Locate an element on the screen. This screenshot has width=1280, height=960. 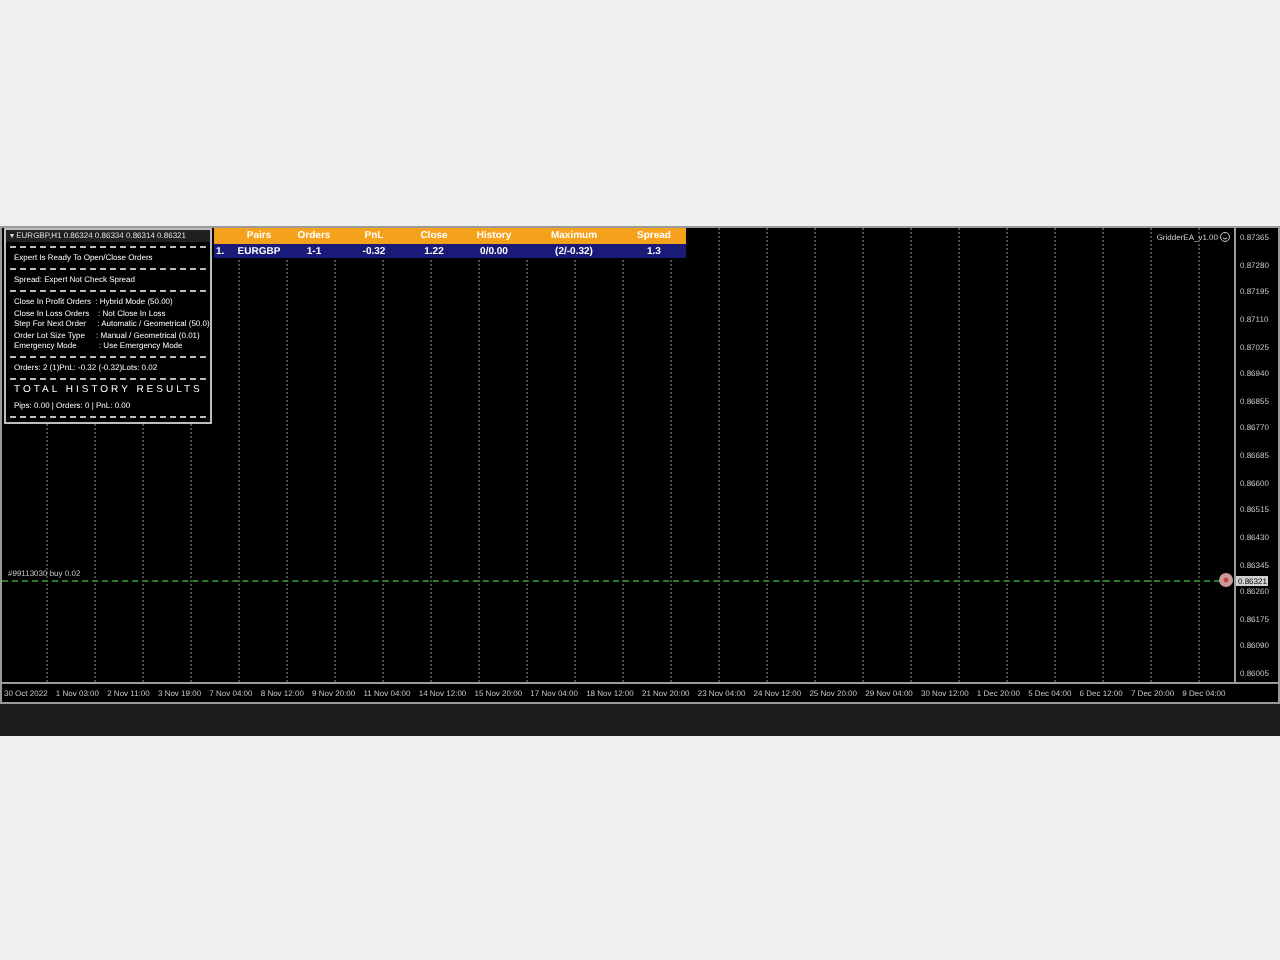
price-marker-icon is located at coordinates (1226, 580).